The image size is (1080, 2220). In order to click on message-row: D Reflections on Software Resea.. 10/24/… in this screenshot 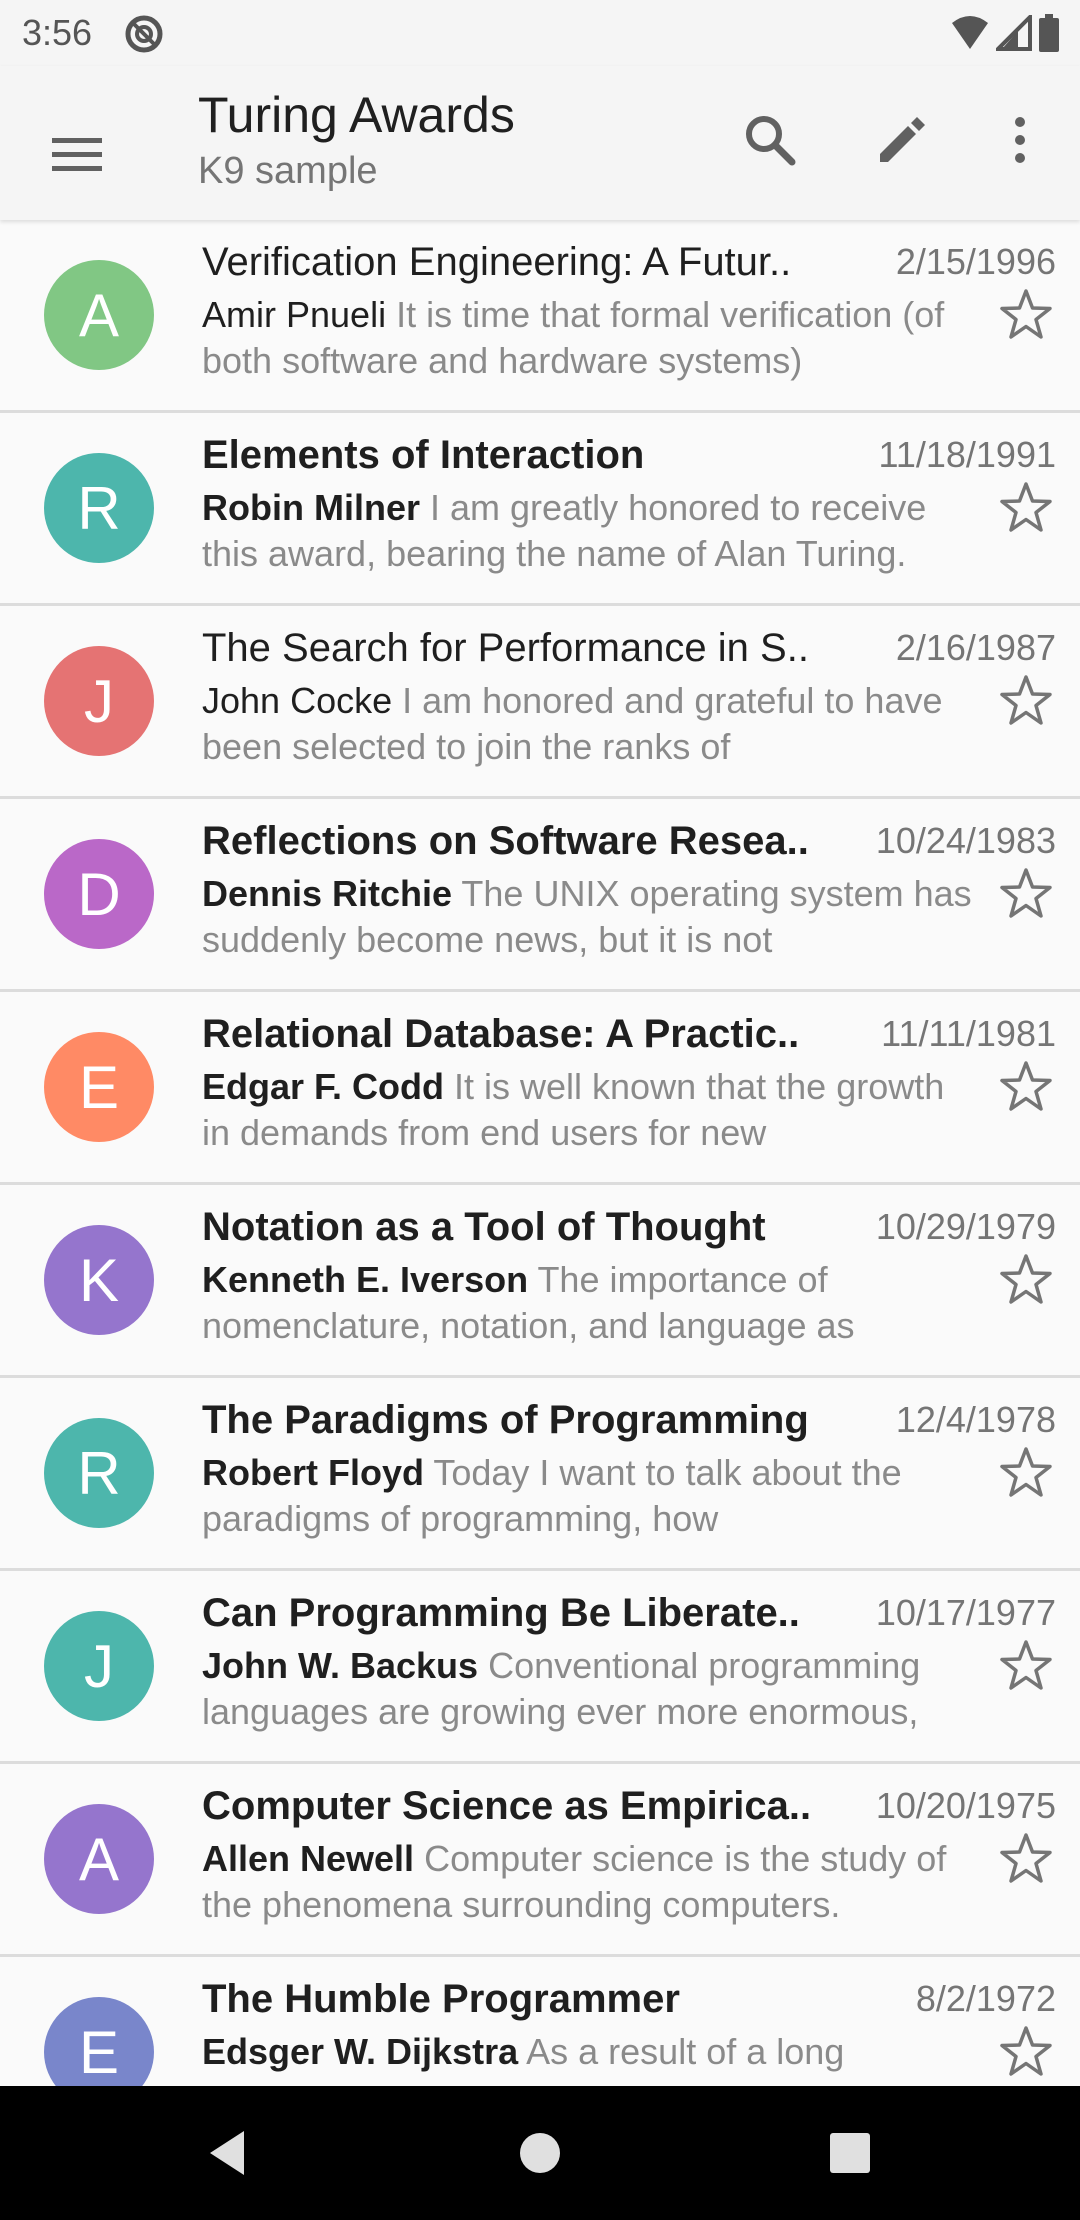, I will do `click(540, 895)`.